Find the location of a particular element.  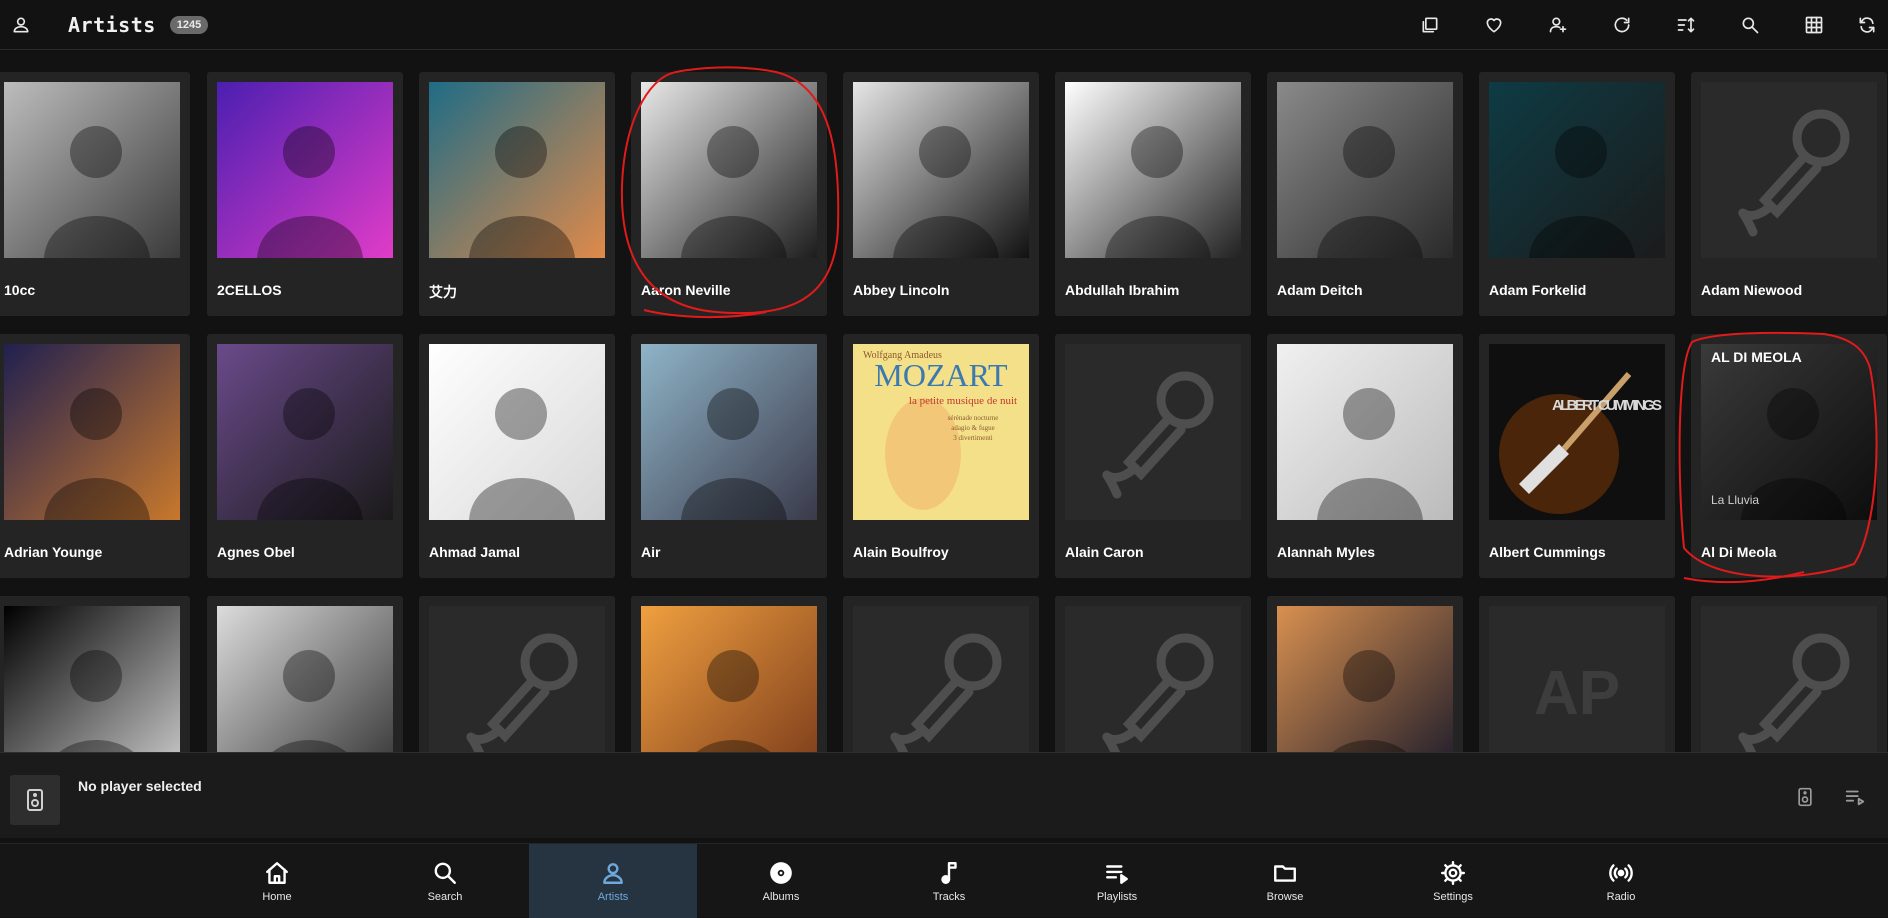

nav-artists-label: Artists is located at coordinates (613, 896).